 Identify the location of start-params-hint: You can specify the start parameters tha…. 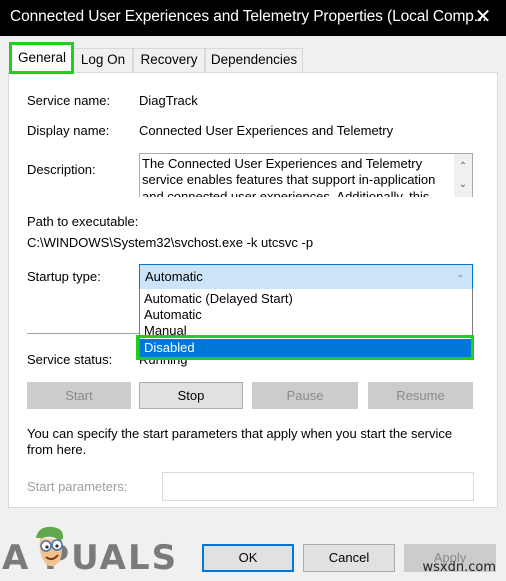
(240, 441).